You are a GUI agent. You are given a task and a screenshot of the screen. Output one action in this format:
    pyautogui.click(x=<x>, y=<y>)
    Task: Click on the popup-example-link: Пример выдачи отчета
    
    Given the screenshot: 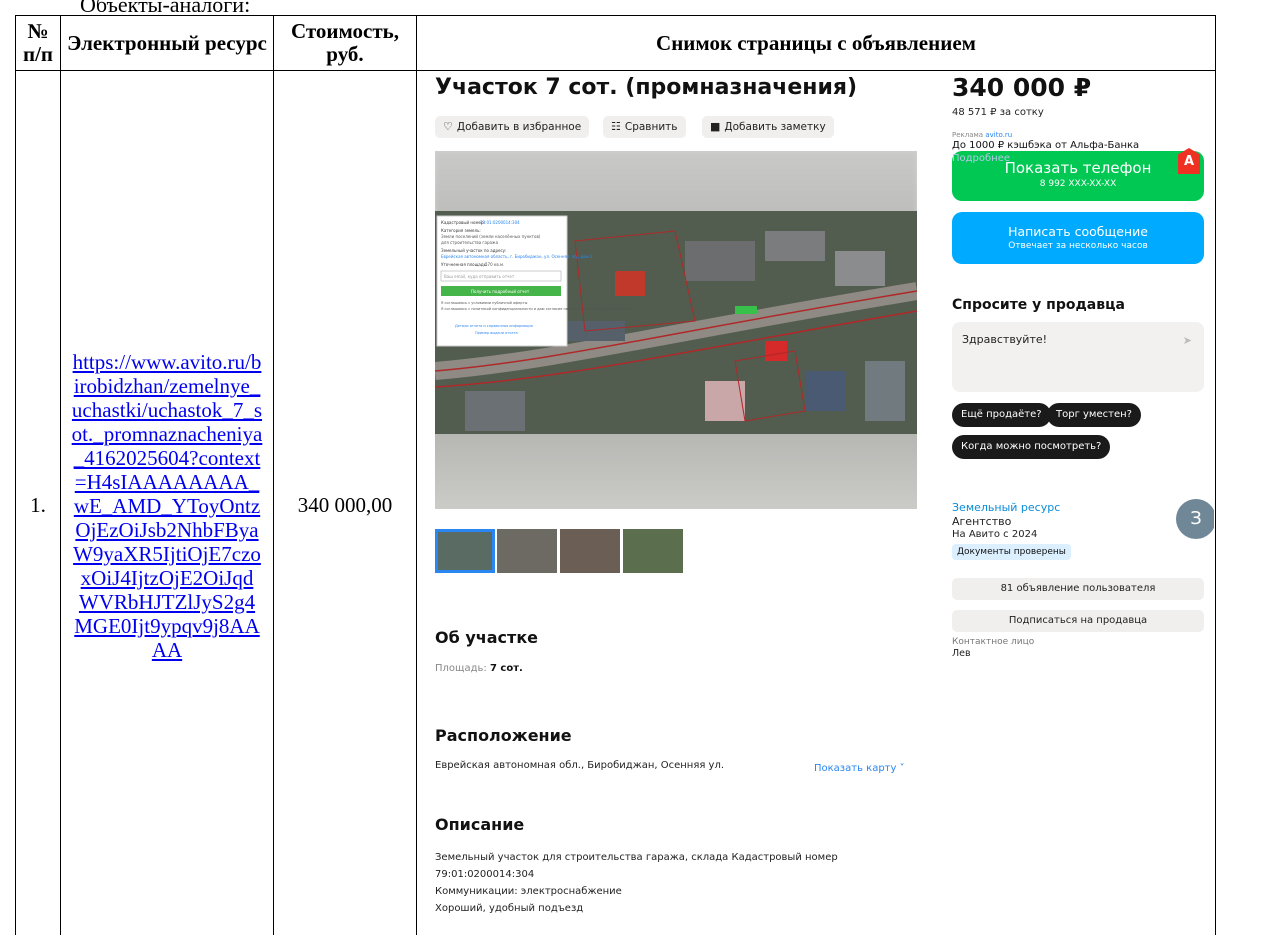 What is the action you would take?
    pyautogui.click(x=496, y=333)
    